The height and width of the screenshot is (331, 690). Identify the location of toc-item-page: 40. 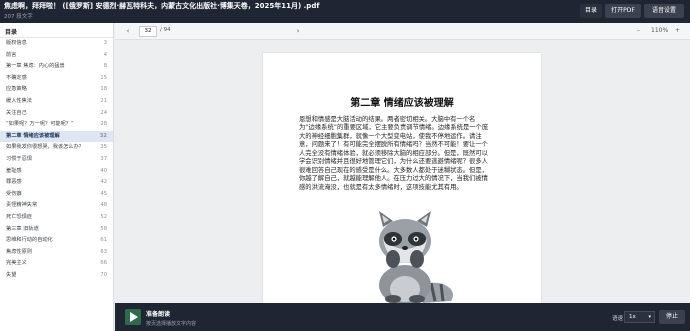
(103, 170).